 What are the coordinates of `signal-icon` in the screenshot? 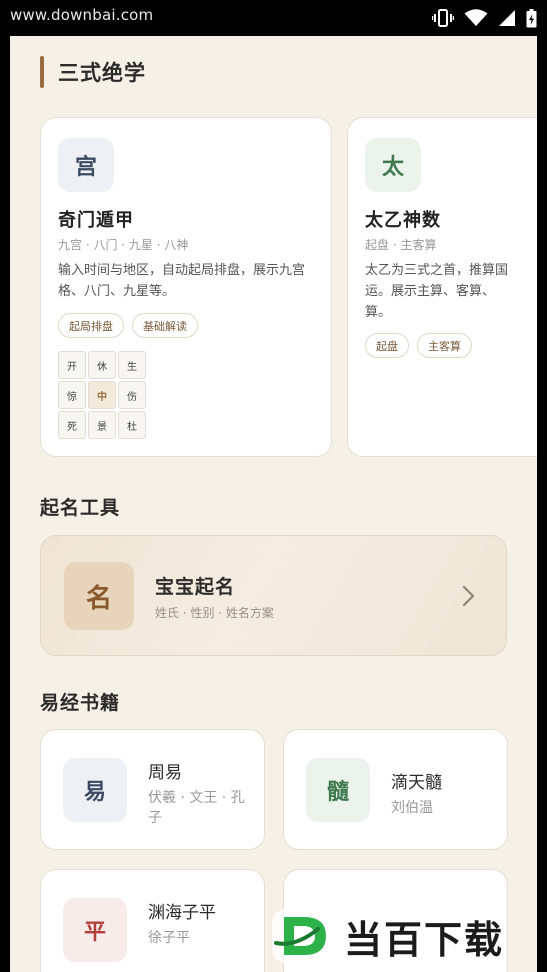 It's located at (507, 18).